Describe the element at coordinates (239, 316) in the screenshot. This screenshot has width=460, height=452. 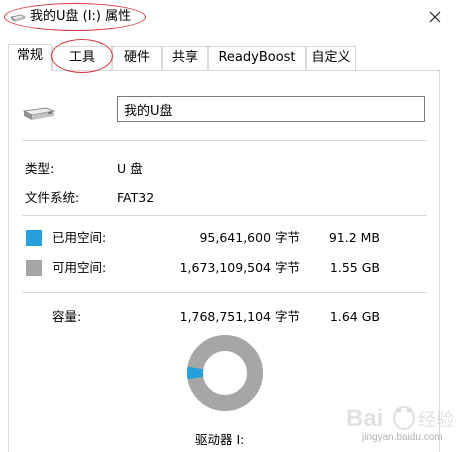
I see `capacity-bytes: 1,768,751,104 字节` at that location.